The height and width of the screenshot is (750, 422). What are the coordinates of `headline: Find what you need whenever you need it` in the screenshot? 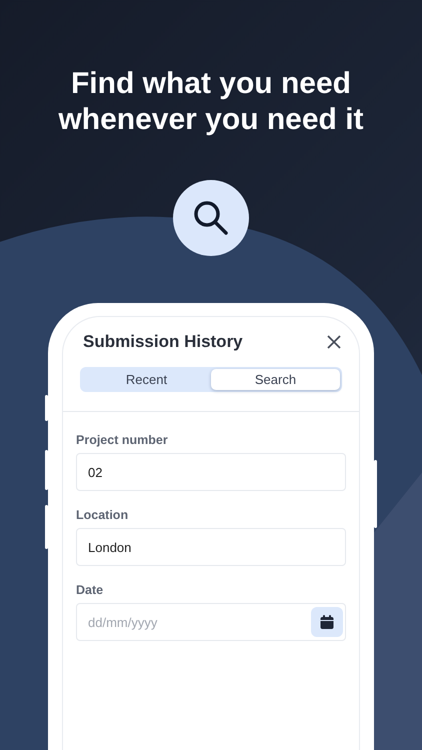 It's located at (211, 102).